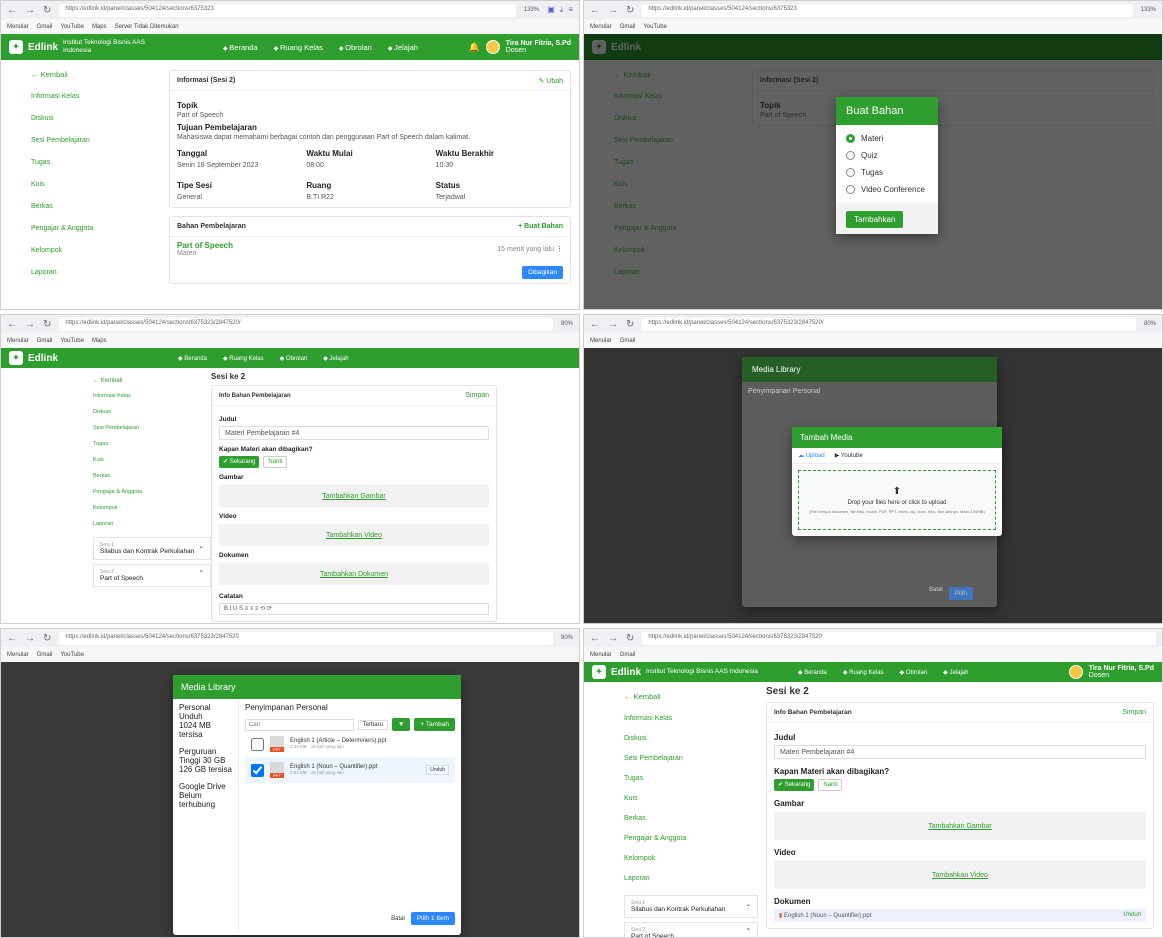 This screenshot has width=1163, height=938. Describe the element at coordinates (1075, 672) in the screenshot. I see `avatar` at that location.